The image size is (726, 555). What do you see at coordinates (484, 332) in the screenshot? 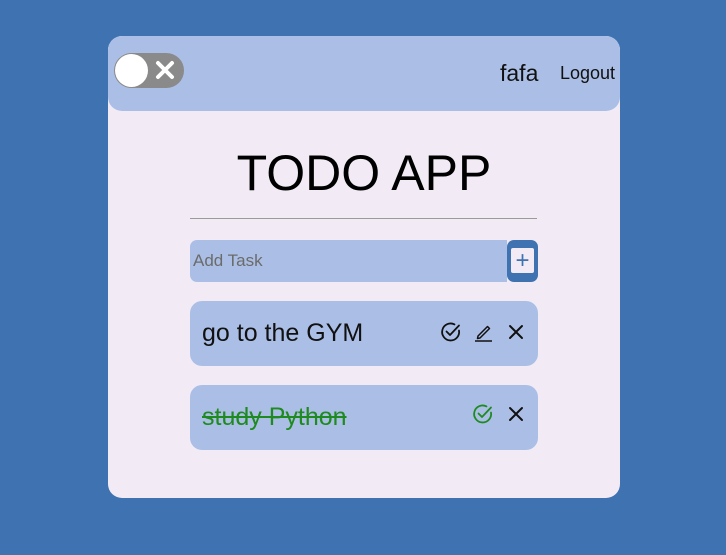
I see `edit-icon` at bounding box center [484, 332].